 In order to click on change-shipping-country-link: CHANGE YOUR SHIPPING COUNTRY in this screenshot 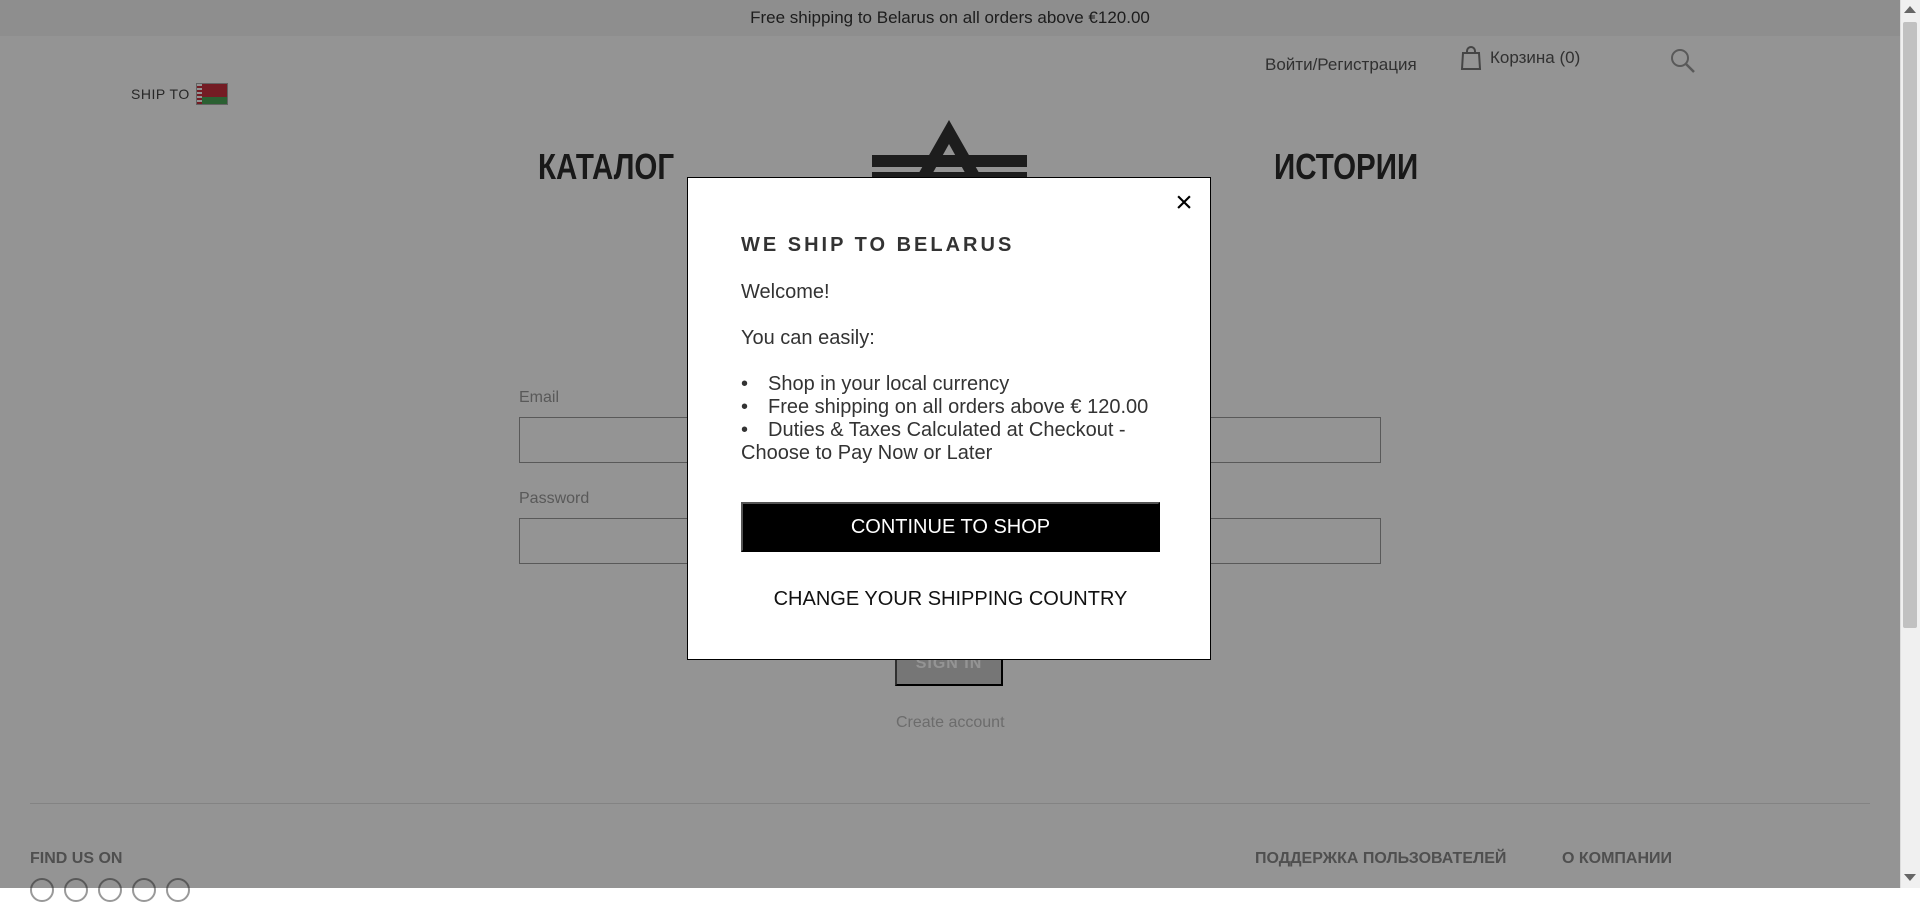, I will do `click(950, 599)`.